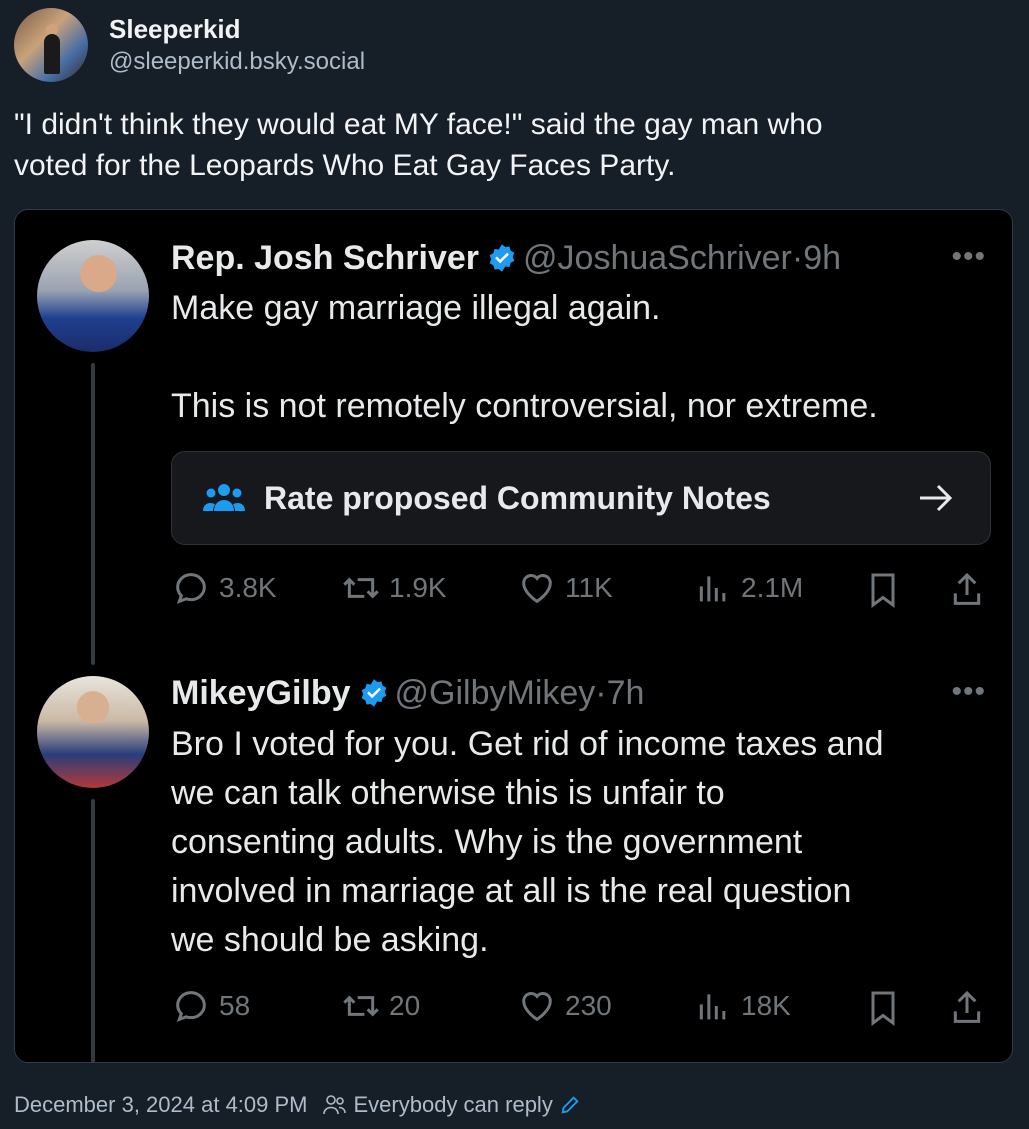  I want to click on community-notes-label: Rate proposed Community Notes, so click(517, 497).